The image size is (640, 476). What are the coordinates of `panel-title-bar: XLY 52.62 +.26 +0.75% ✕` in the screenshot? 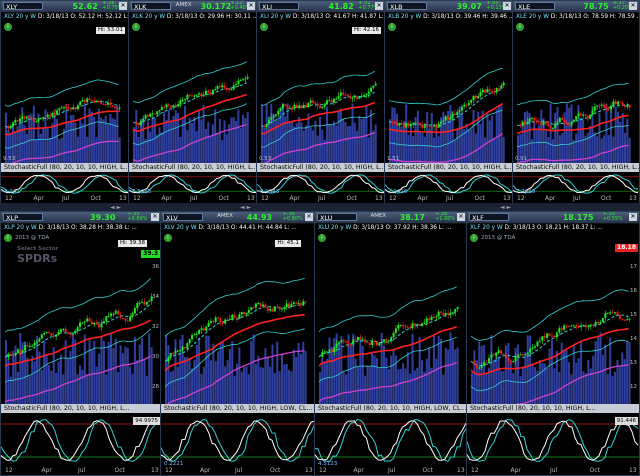 It's located at (65, 7).